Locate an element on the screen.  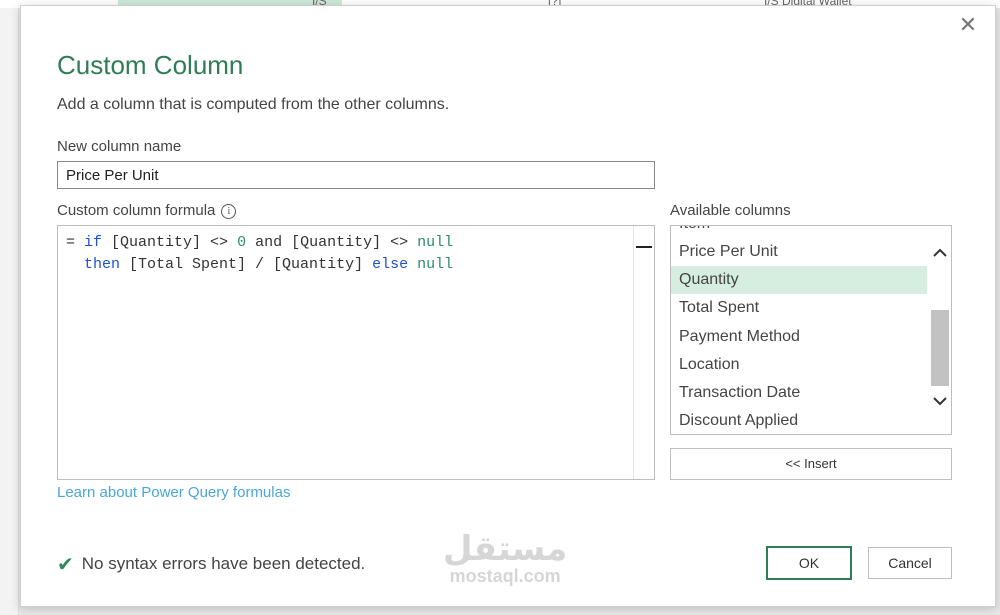
checkmark-icon: ✔ is located at coordinates (65, 565).